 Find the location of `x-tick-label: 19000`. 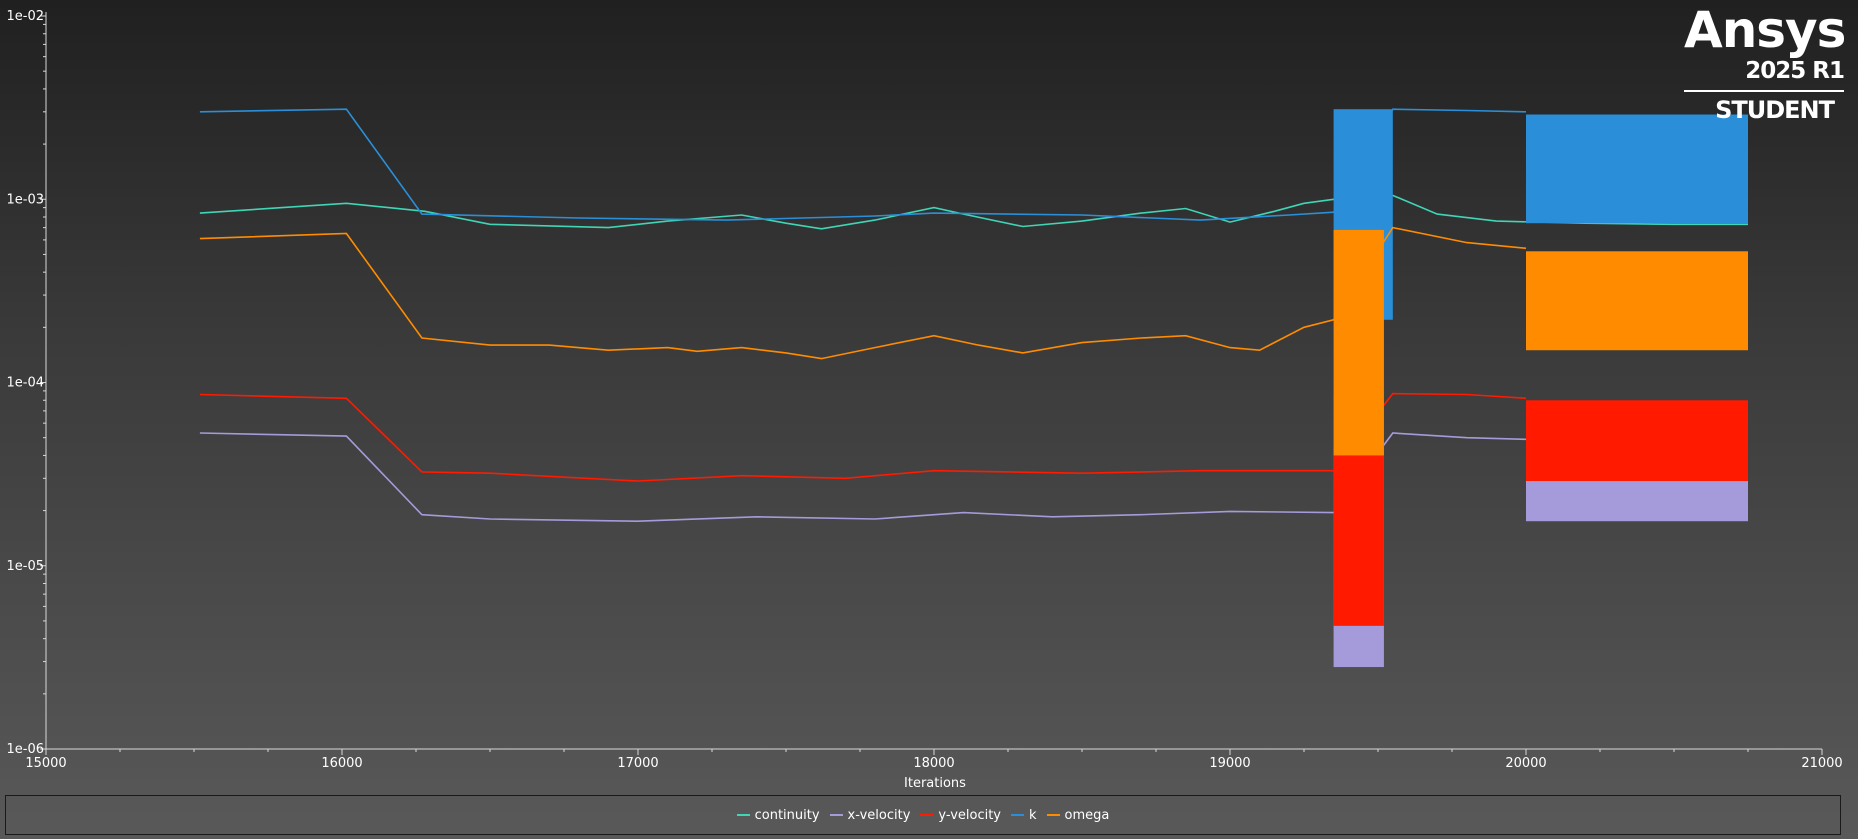

x-tick-label: 19000 is located at coordinates (1229, 763).